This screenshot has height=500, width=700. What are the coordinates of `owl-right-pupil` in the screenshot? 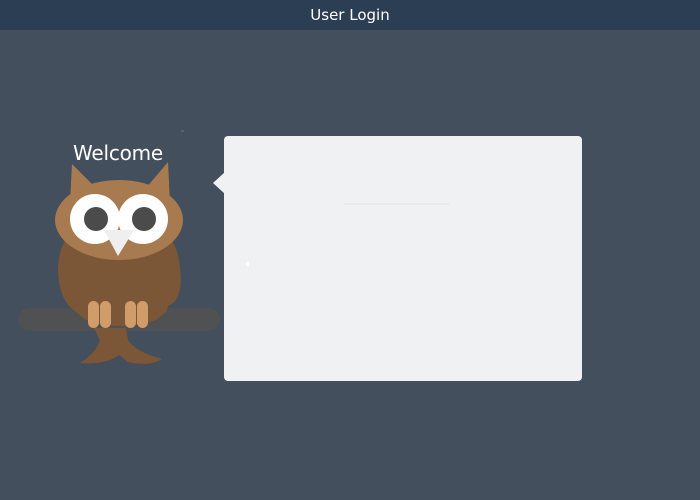 It's located at (144, 219).